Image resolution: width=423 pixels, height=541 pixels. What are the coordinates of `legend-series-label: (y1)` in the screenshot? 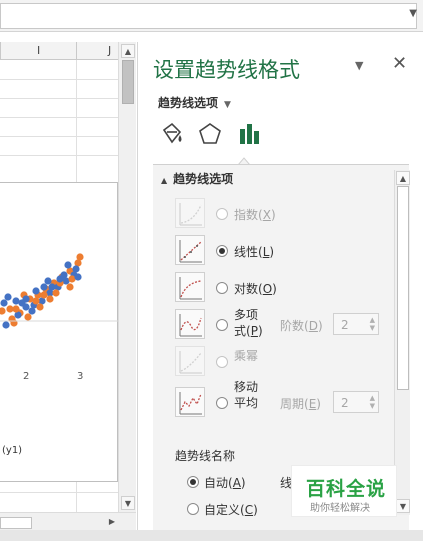 It's located at (12, 450).